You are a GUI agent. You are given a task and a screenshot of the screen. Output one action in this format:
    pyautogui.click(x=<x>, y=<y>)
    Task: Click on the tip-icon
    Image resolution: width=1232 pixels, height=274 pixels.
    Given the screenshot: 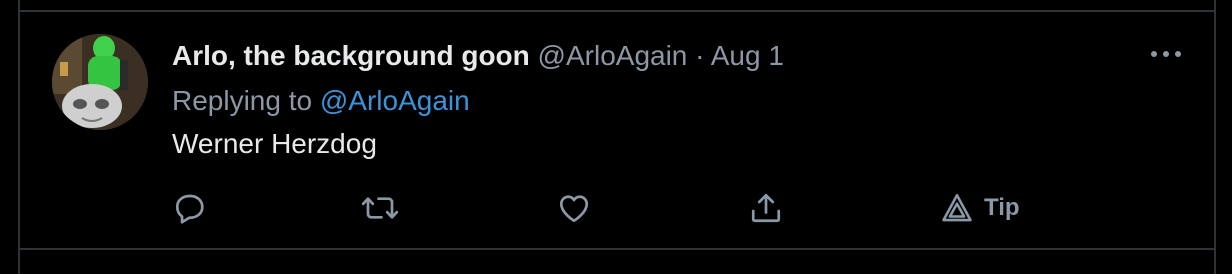 What is the action you would take?
    pyautogui.click(x=957, y=207)
    